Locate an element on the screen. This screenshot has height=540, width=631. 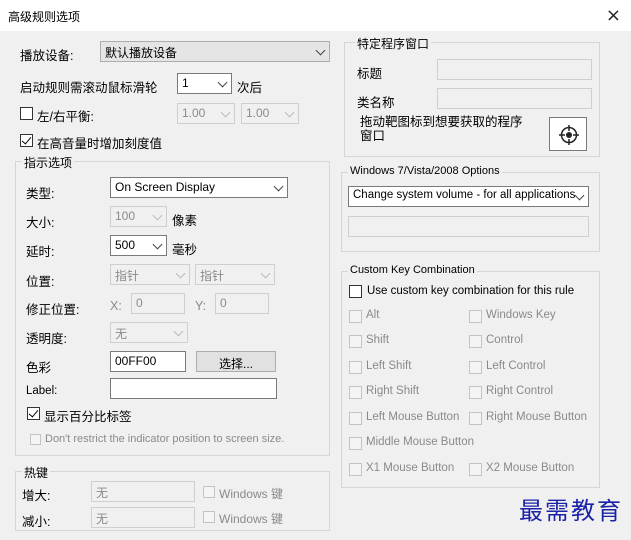
fix-y-input: 0 is located at coordinates (242, 303).